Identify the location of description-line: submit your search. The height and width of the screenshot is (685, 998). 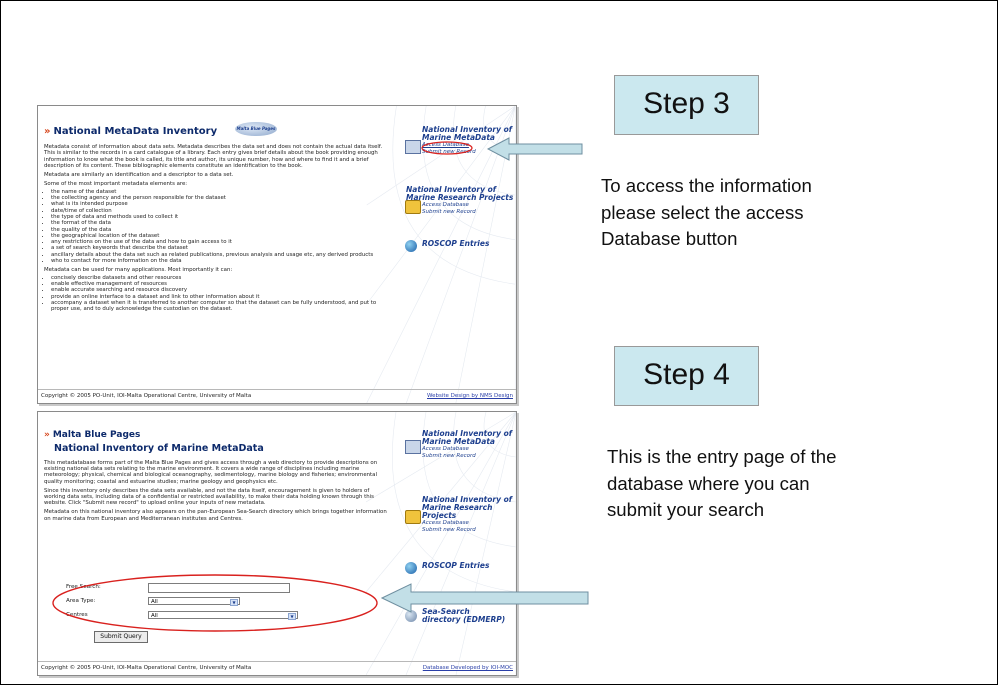
(686, 509).